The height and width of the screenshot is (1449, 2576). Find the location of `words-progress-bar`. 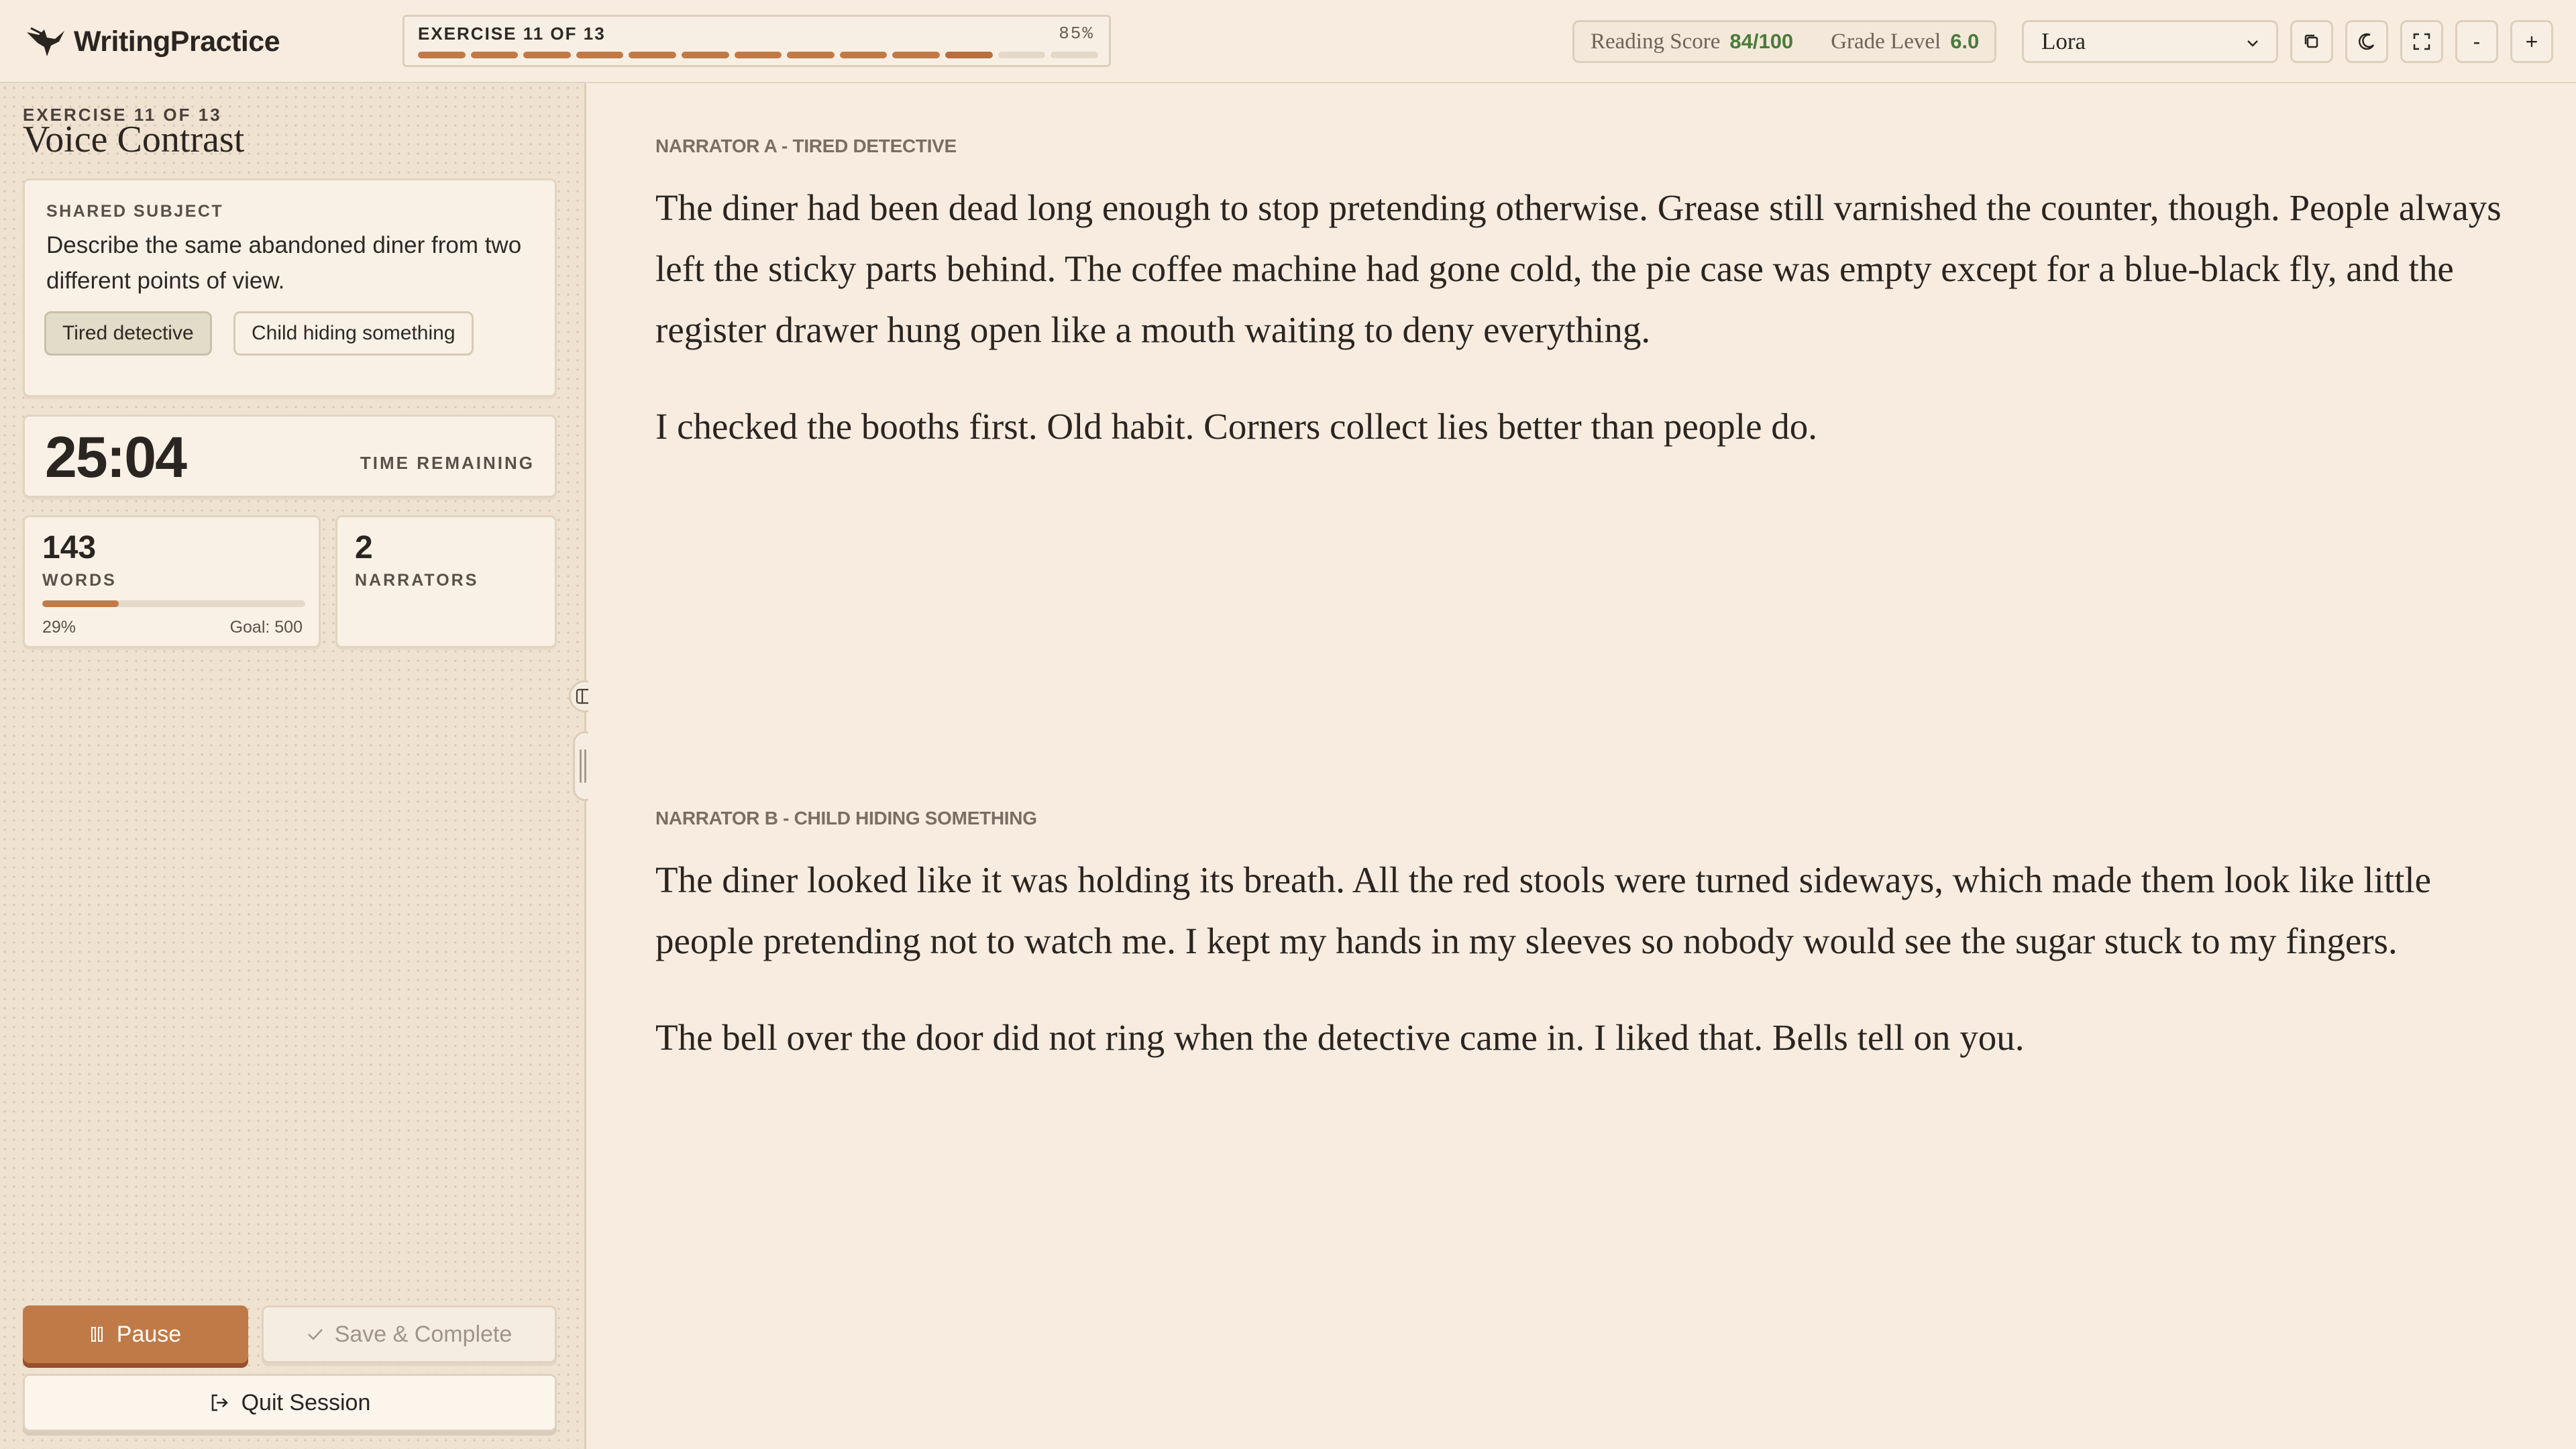

words-progress-bar is located at coordinates (173, 603).